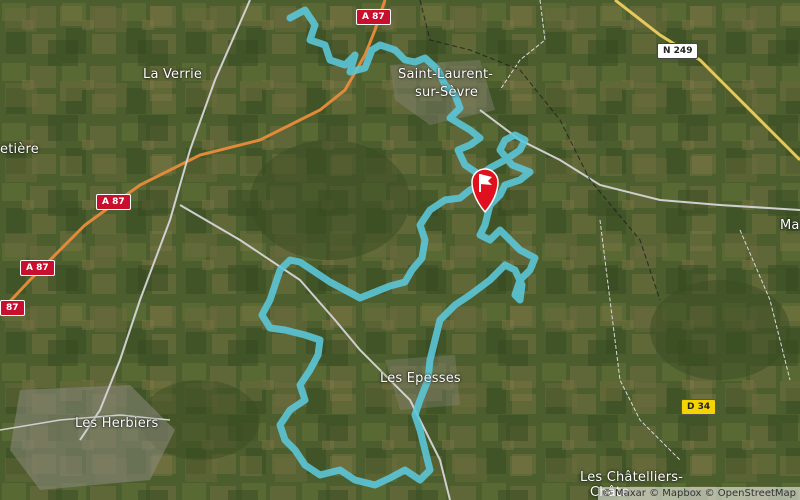 This screenshot has height=500, width=800. Describe the element at coordinates (632, 477) in the screenshot. I see `place-label-les-chatelliers: Les Châtelliers-` at that location.